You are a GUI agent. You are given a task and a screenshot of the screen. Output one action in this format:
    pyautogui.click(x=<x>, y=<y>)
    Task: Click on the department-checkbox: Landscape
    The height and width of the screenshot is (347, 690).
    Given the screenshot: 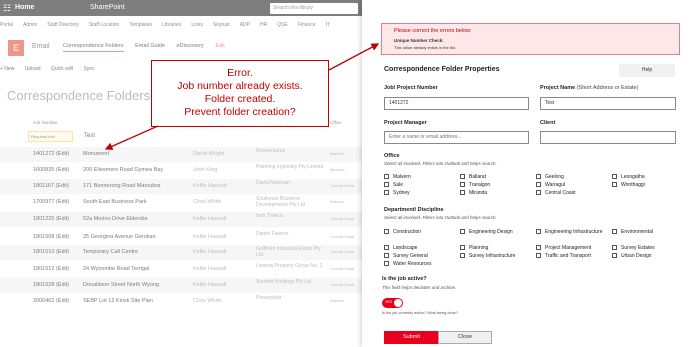 What is the action you would take?
    pyautogui.click(x=400, y=248)
    